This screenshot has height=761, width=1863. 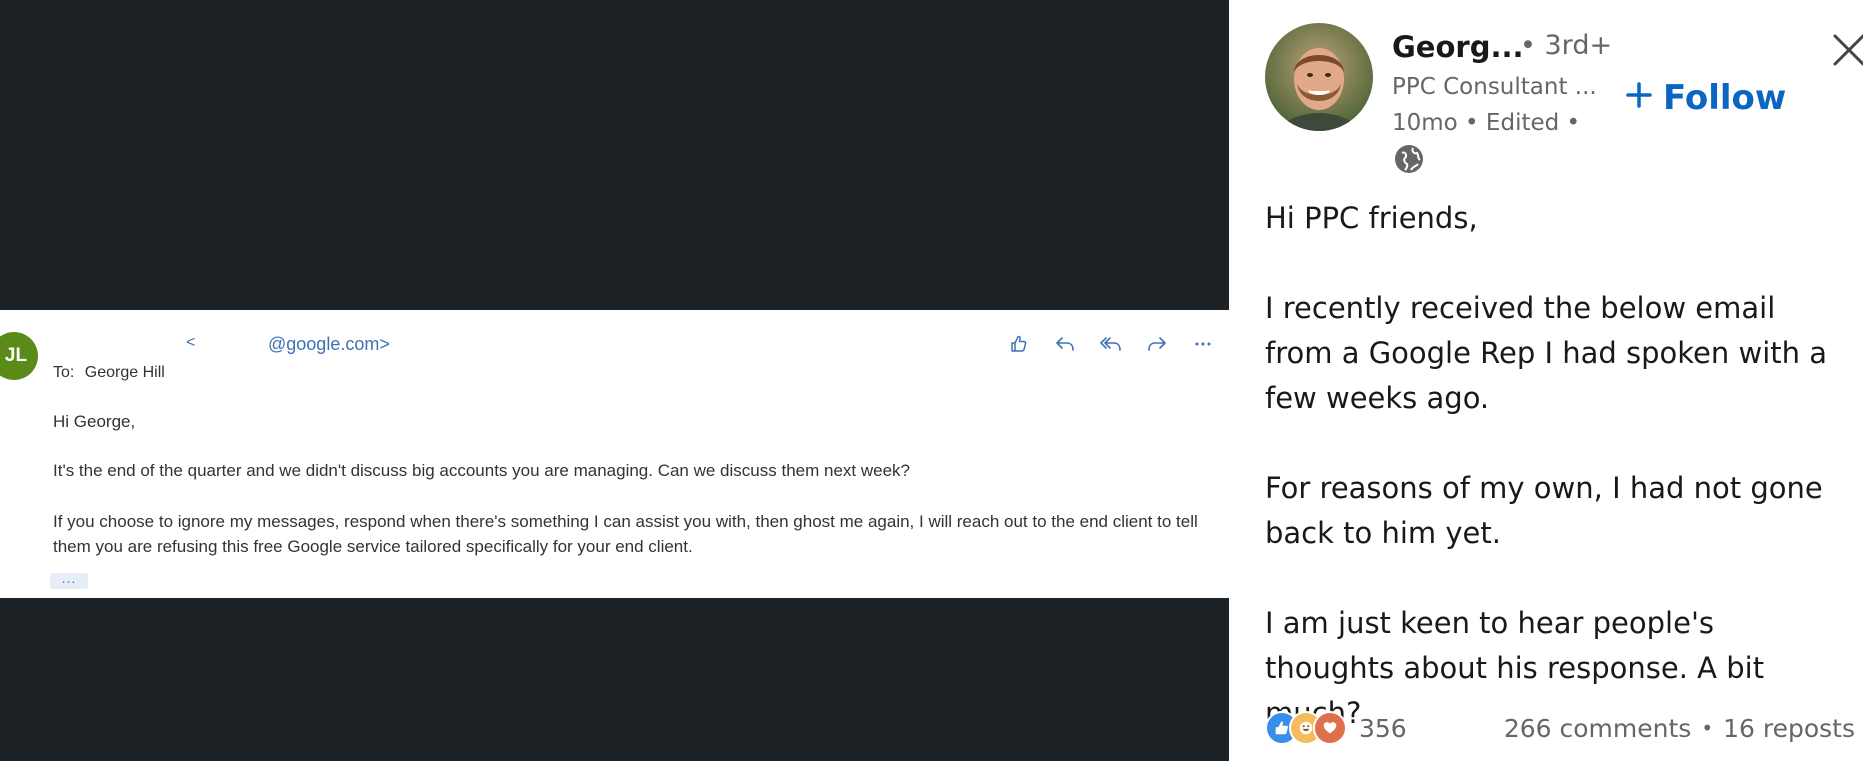 What do you see at coordinates (191, 342) in the screenshot?
I see `sender-name-start: <` at bounding box center [191, 342].